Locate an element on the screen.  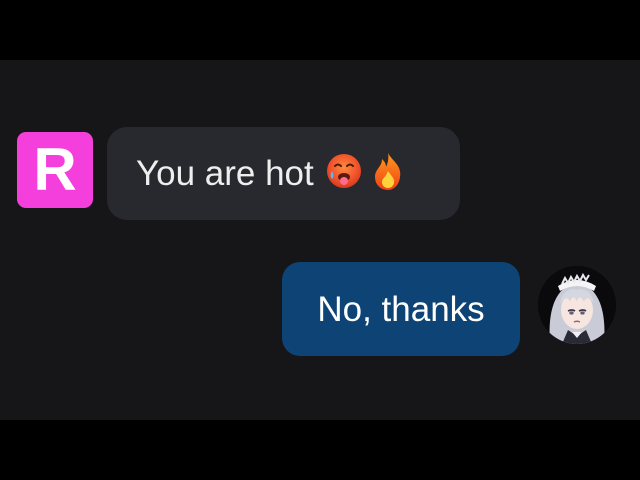
sender-avatar-letter: R is located at coordinates (55, 169).